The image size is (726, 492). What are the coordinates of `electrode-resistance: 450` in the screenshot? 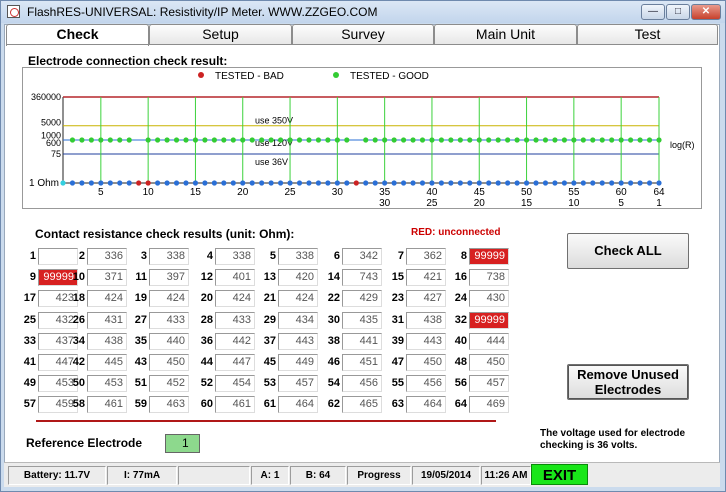 It's located at (426, 362).